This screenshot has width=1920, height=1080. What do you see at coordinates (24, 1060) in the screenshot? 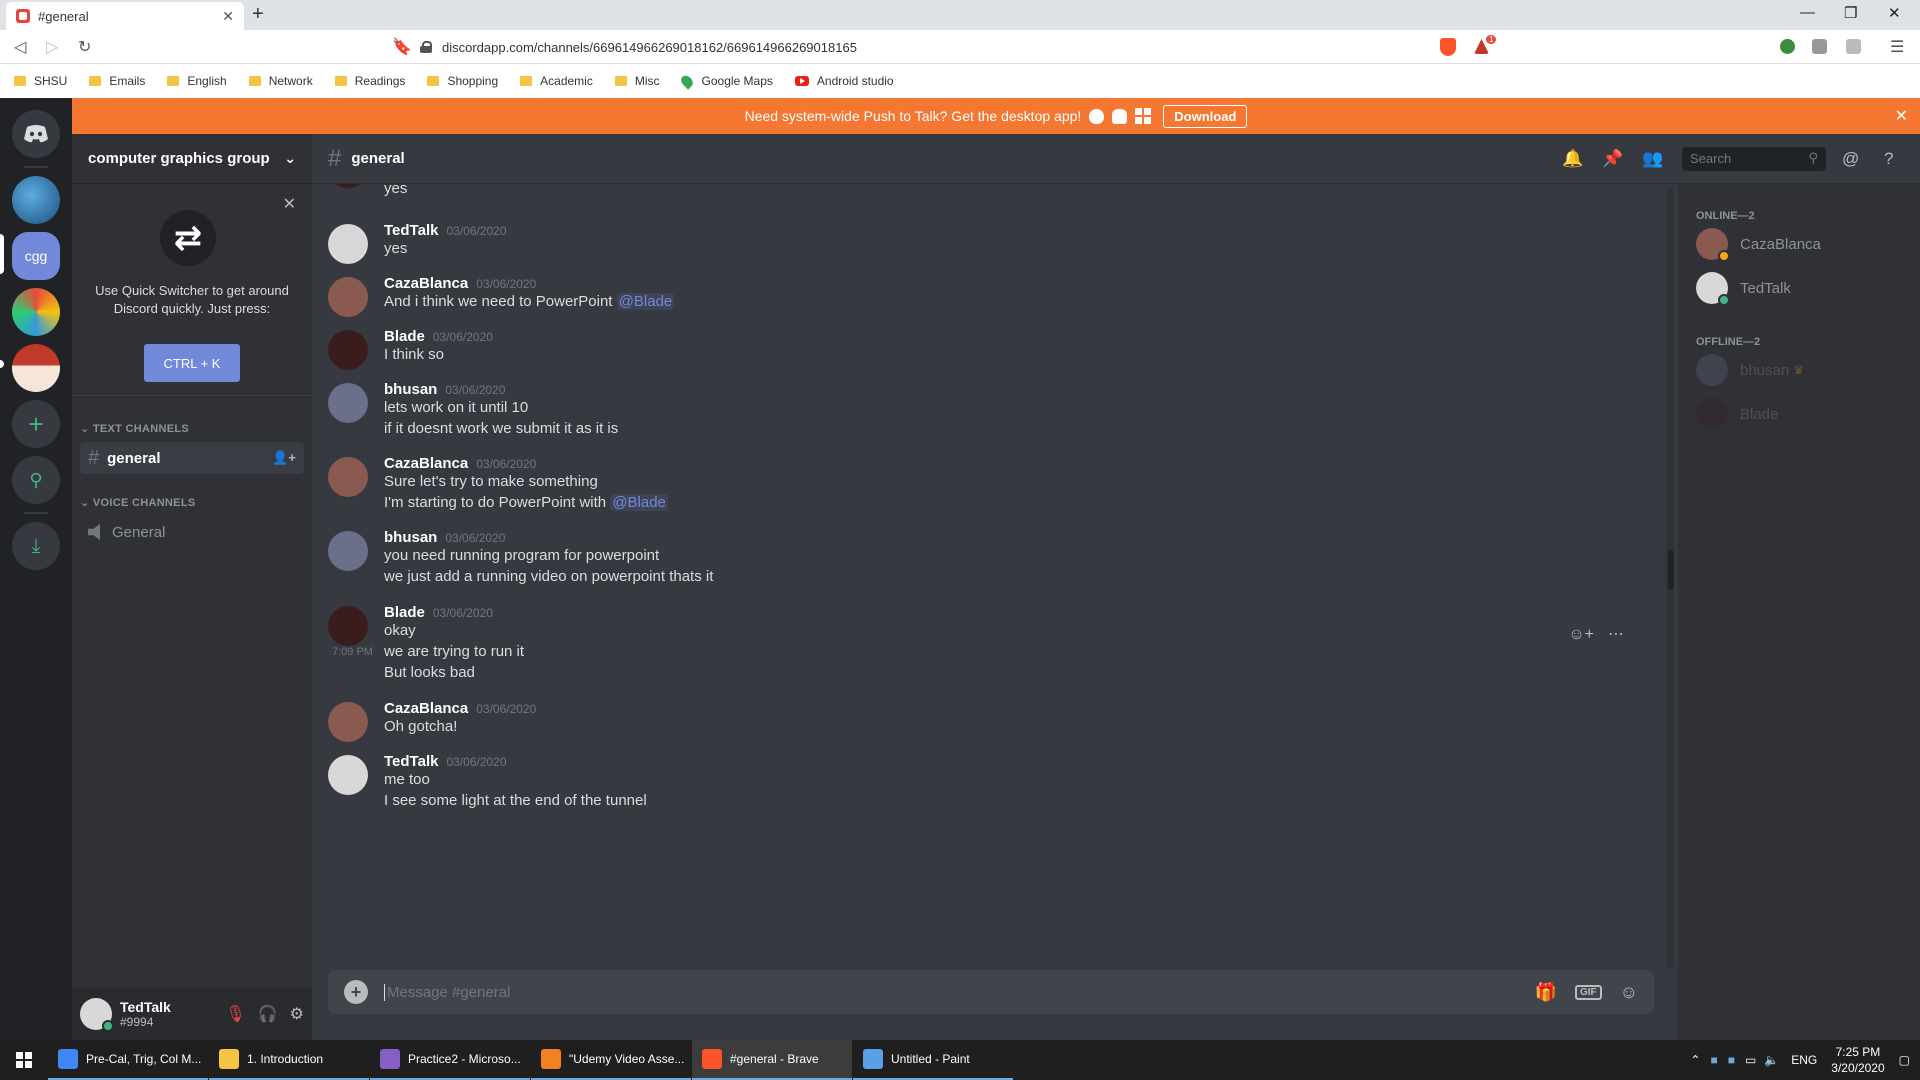
I see `start-button` at bounding box center [24, 1060].